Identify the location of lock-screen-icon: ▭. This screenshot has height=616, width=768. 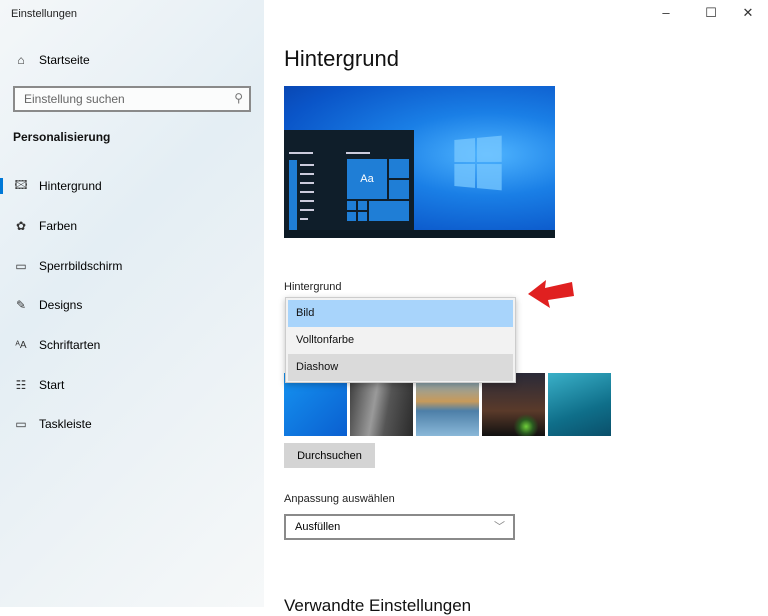
(21, 266).